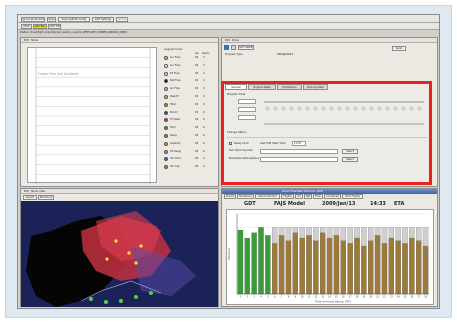  Describe the element at coordinates (246, 47) in the screenshot. I see `program-type-select: GDT MODE` at that location.